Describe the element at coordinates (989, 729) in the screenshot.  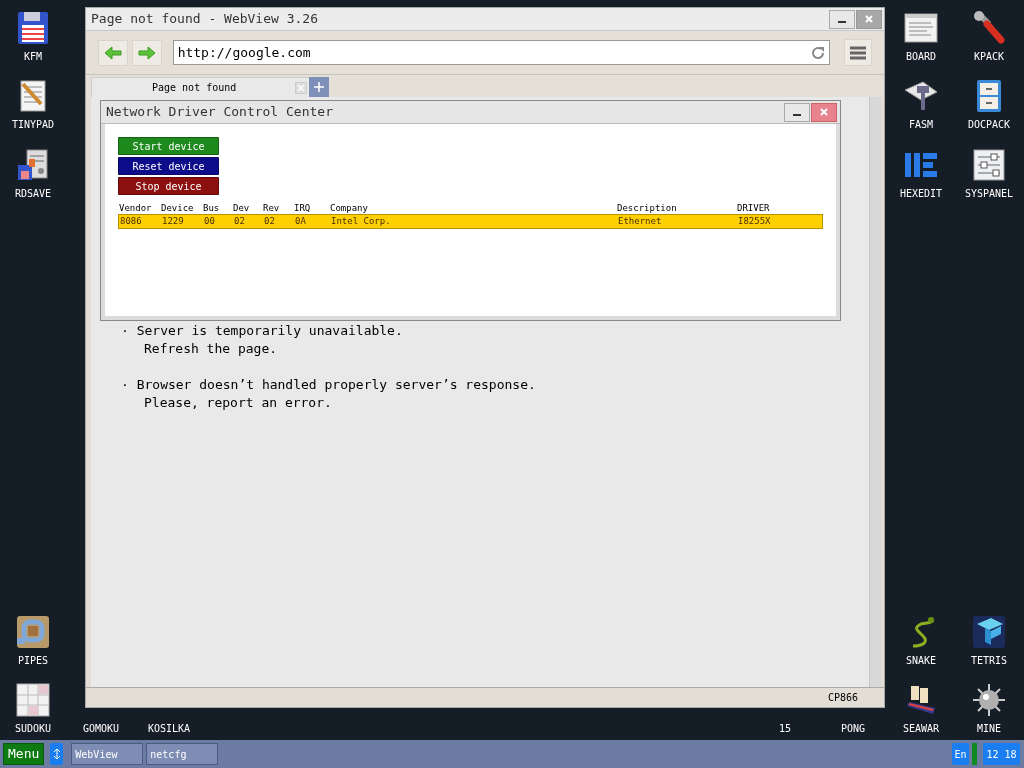
I see `icon-label: MINE` at that location.